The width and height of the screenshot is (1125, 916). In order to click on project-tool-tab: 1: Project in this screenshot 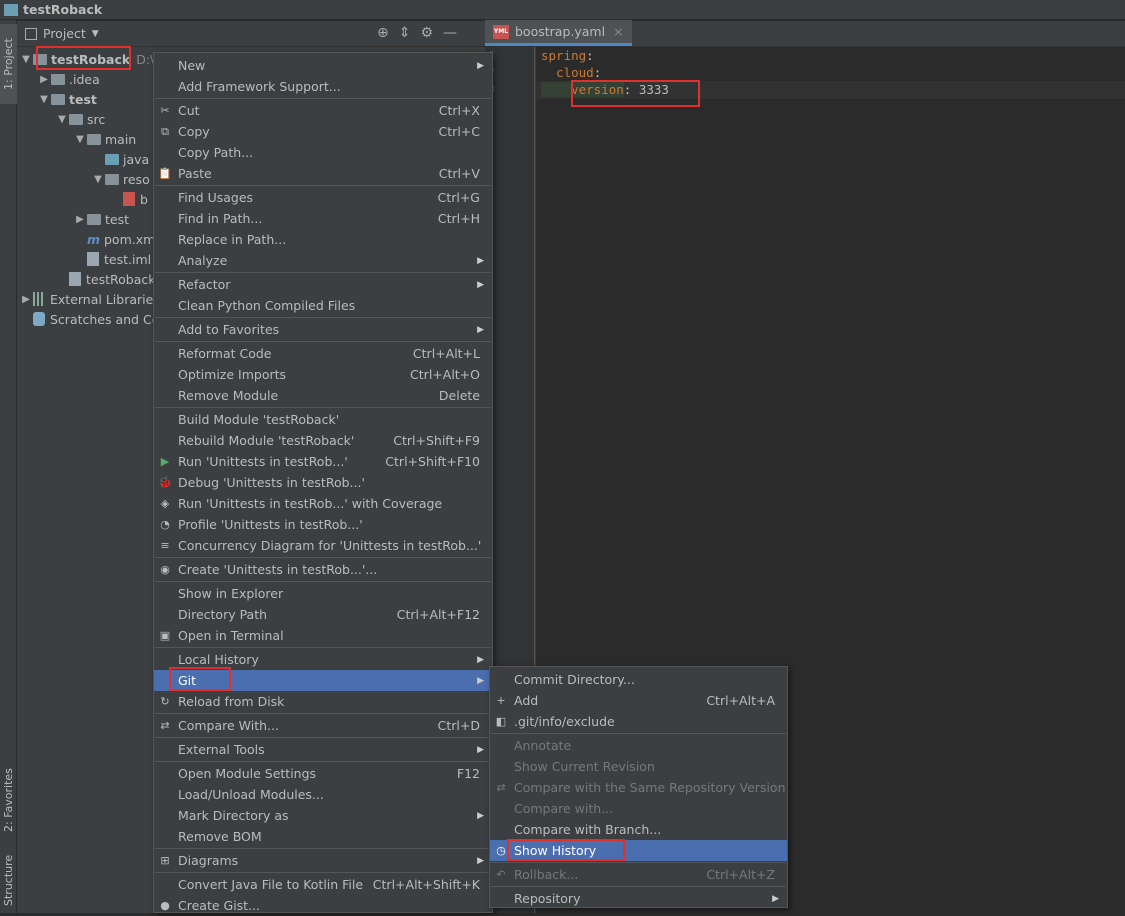, I will do `click(8, 64)`.